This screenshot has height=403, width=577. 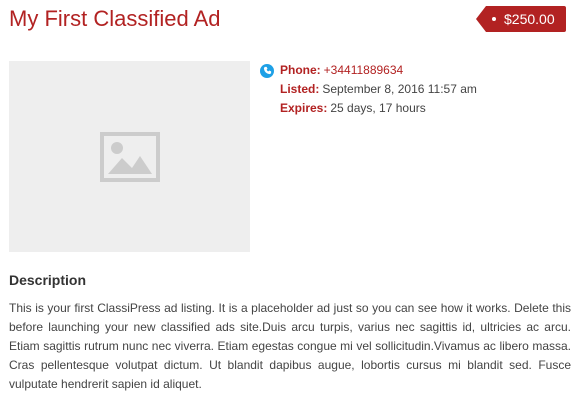 What do you see at coordinates (364, 70) in the screenshot?
I see `phone-value: +34411889634` at bounding box center [364, 70].